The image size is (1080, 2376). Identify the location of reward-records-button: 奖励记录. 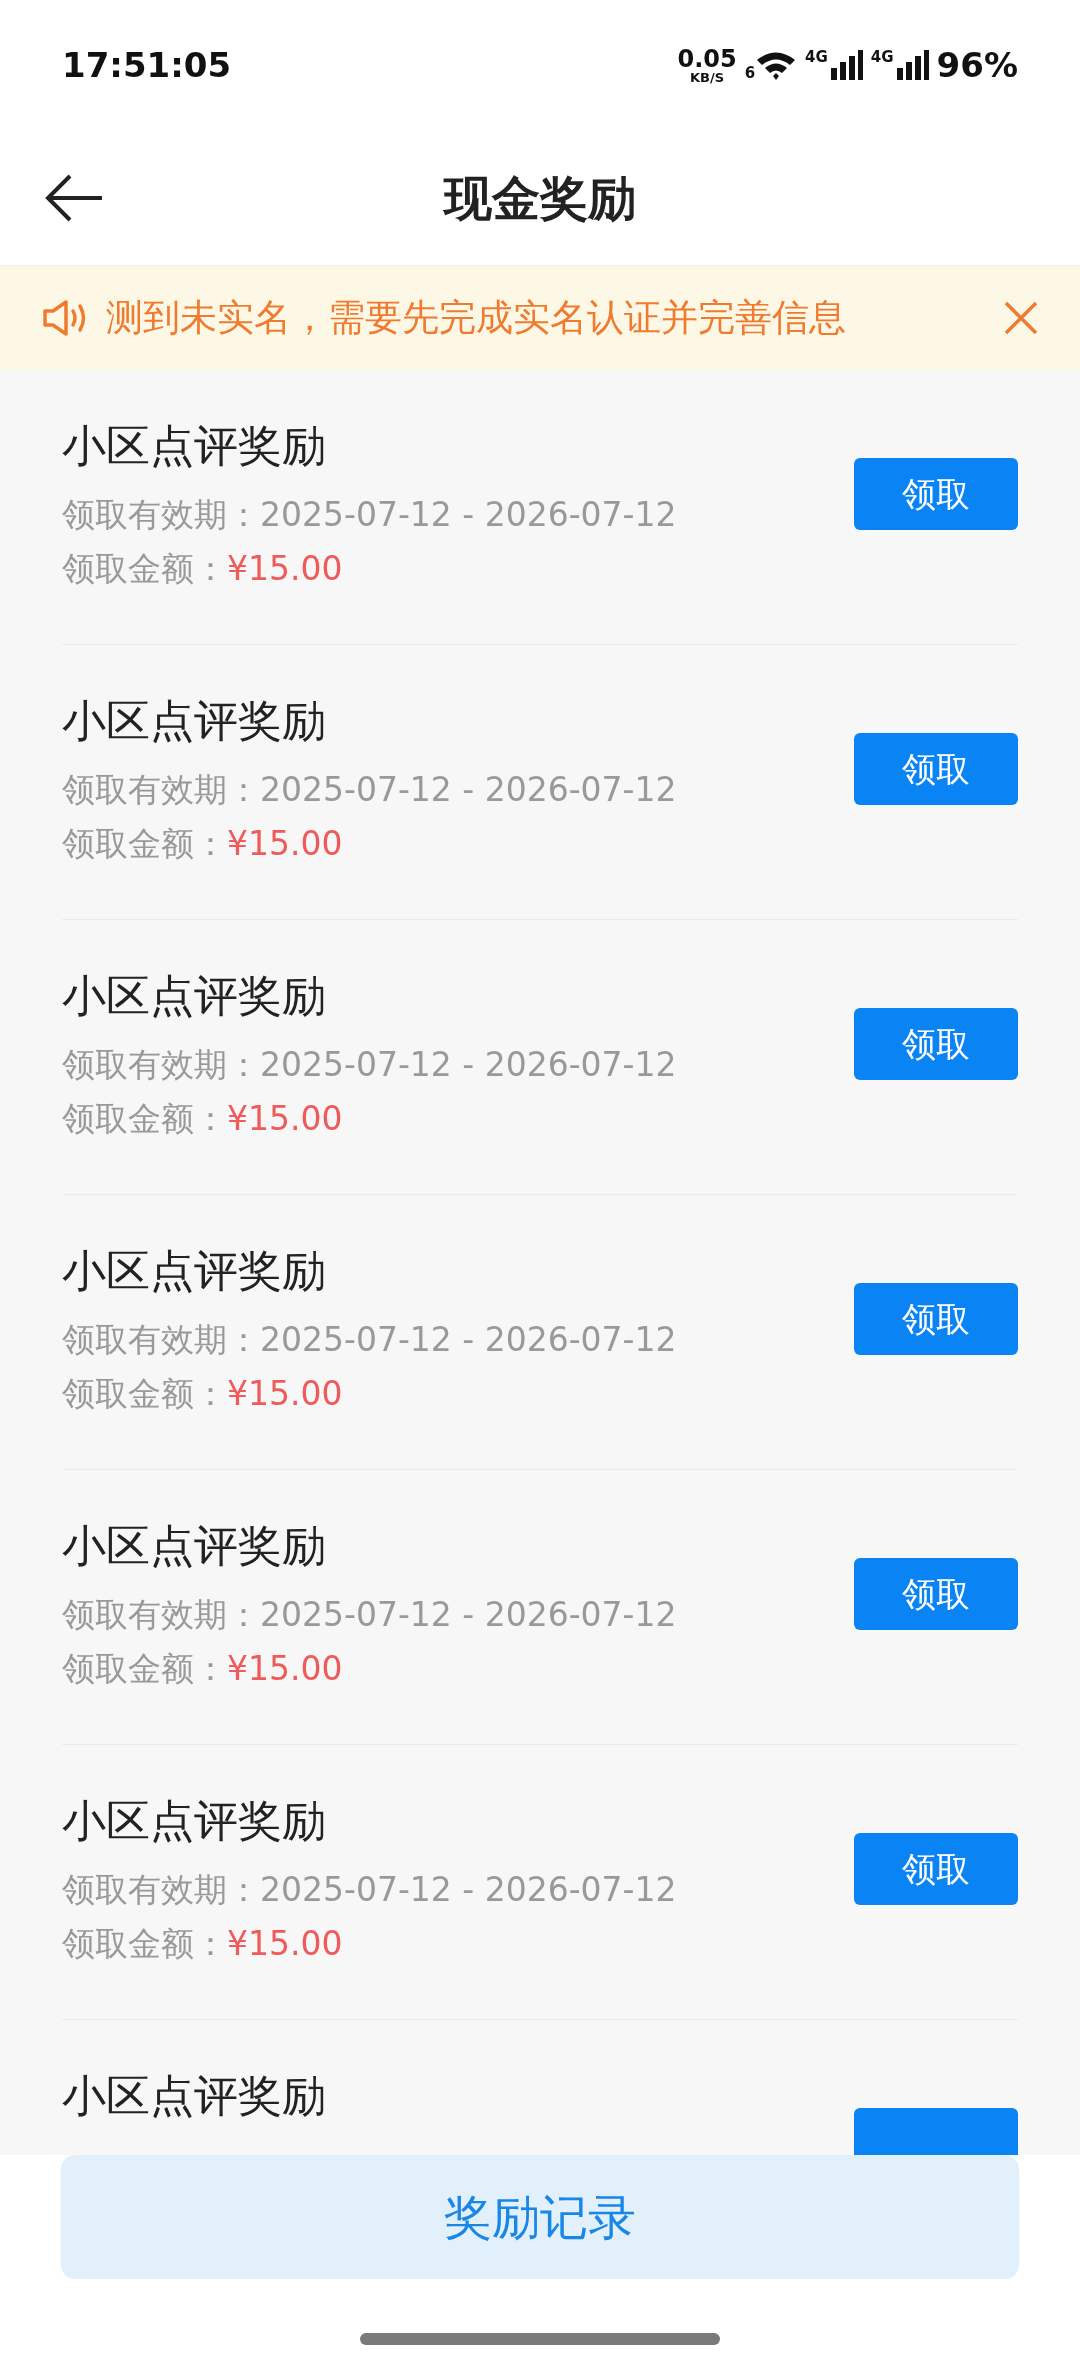
(540, 2217).